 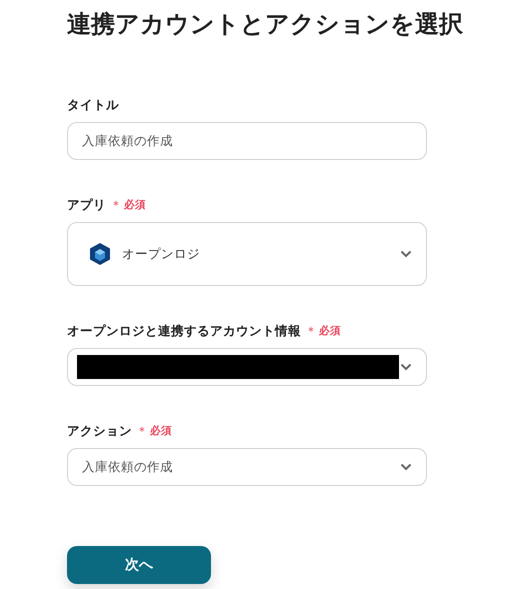 What do you see at coordinates (128, 467) in the screenshot?
I see `selected-value: 入庫依頼の作成` at bounding box center [128, 467].